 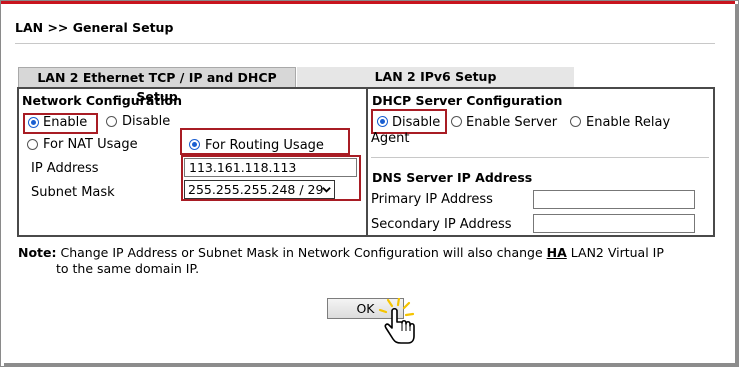 I want to click on subnet-mask-label: Subnet Mask, so click(x=73, y=192).